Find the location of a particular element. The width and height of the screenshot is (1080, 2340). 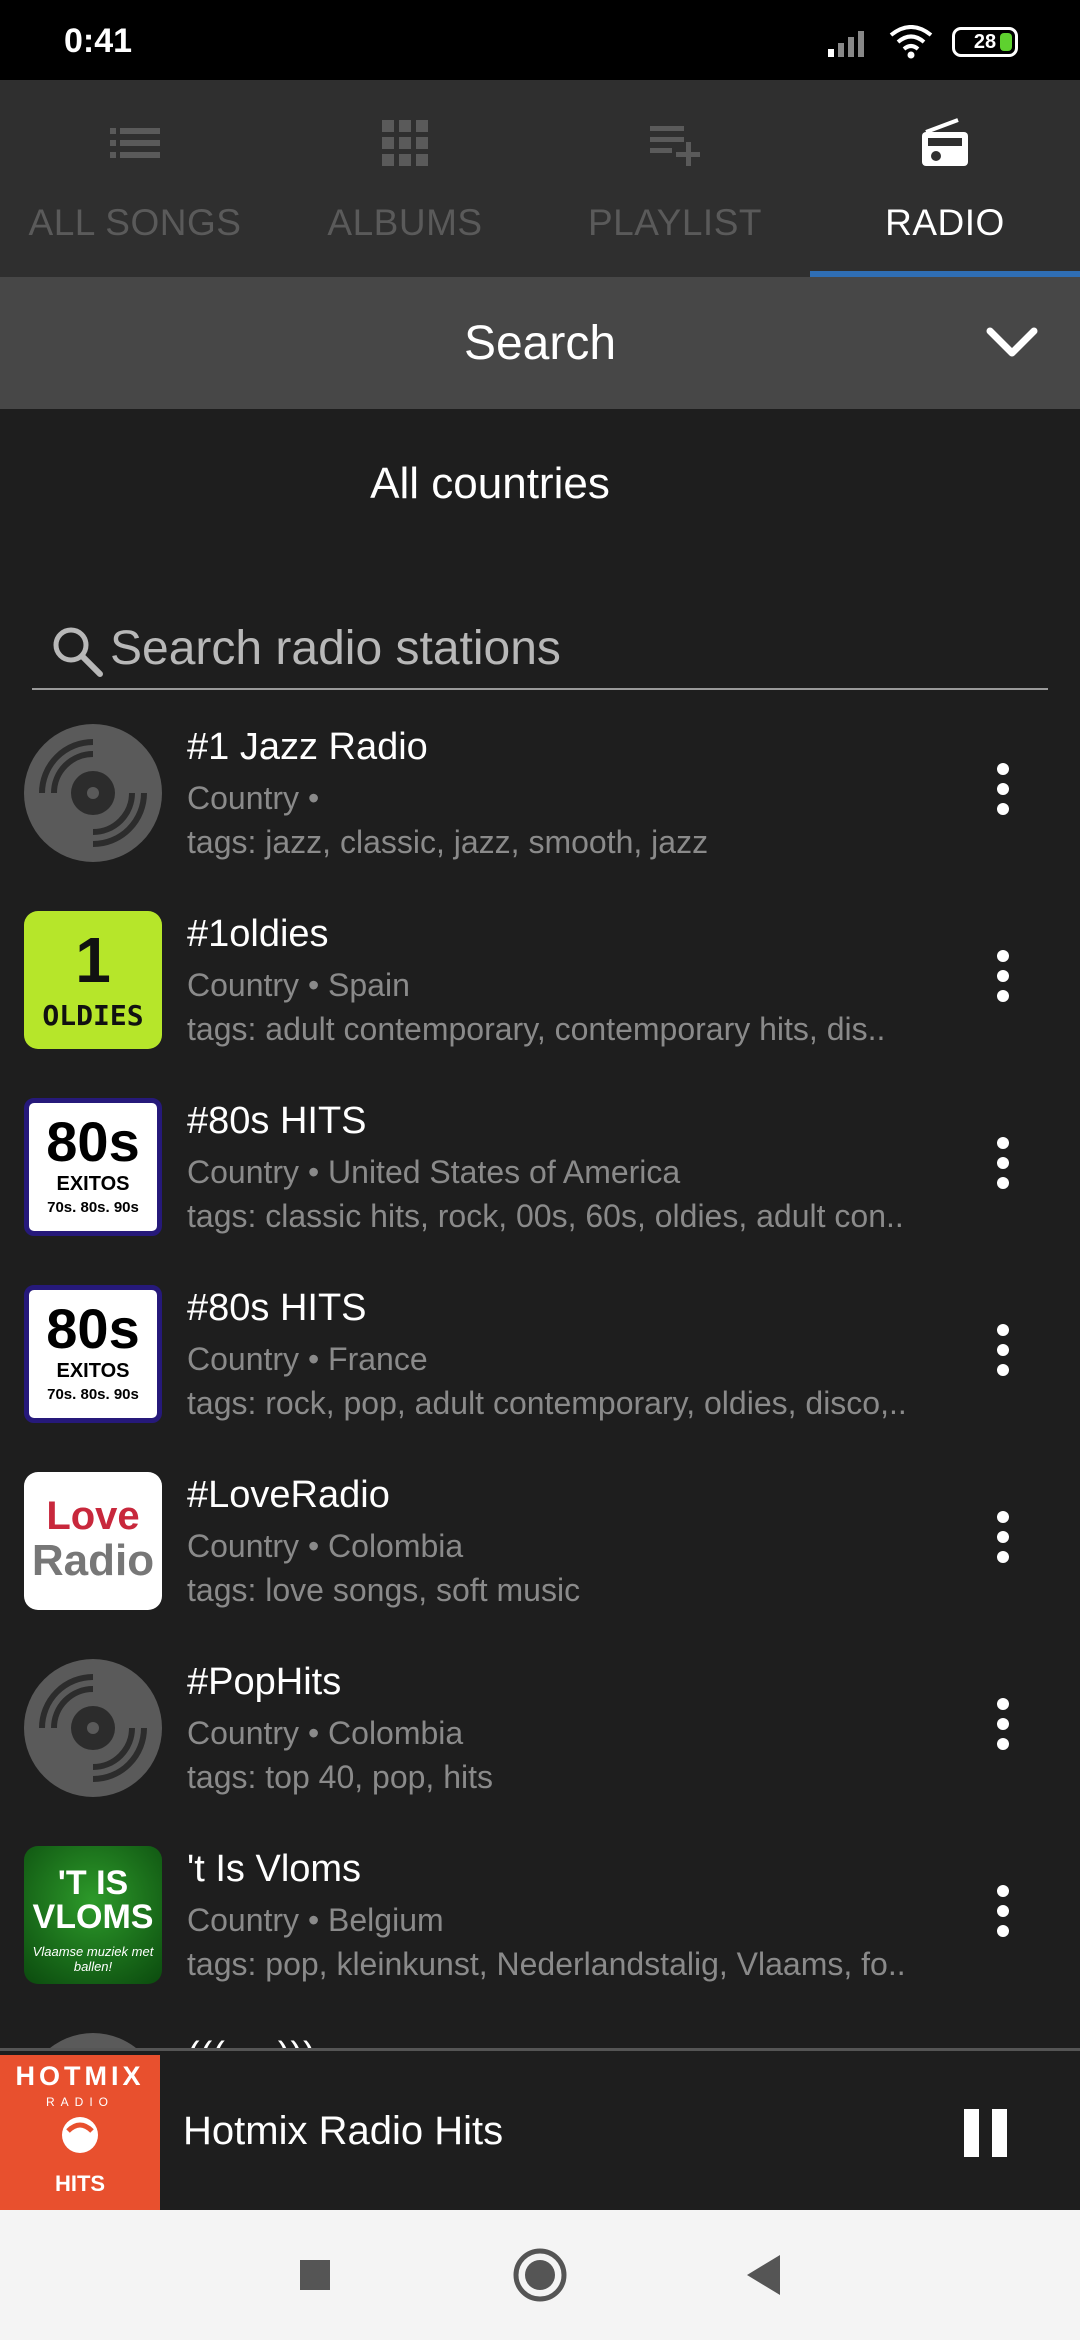

artwork-text: Love is located at coordinates (93, 1516).